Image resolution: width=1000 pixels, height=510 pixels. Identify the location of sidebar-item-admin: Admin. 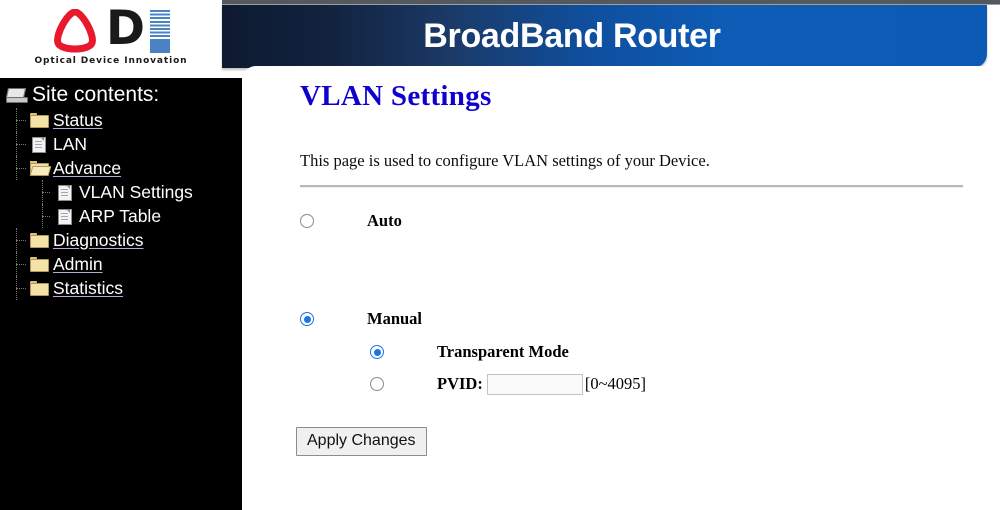
(128, 264).